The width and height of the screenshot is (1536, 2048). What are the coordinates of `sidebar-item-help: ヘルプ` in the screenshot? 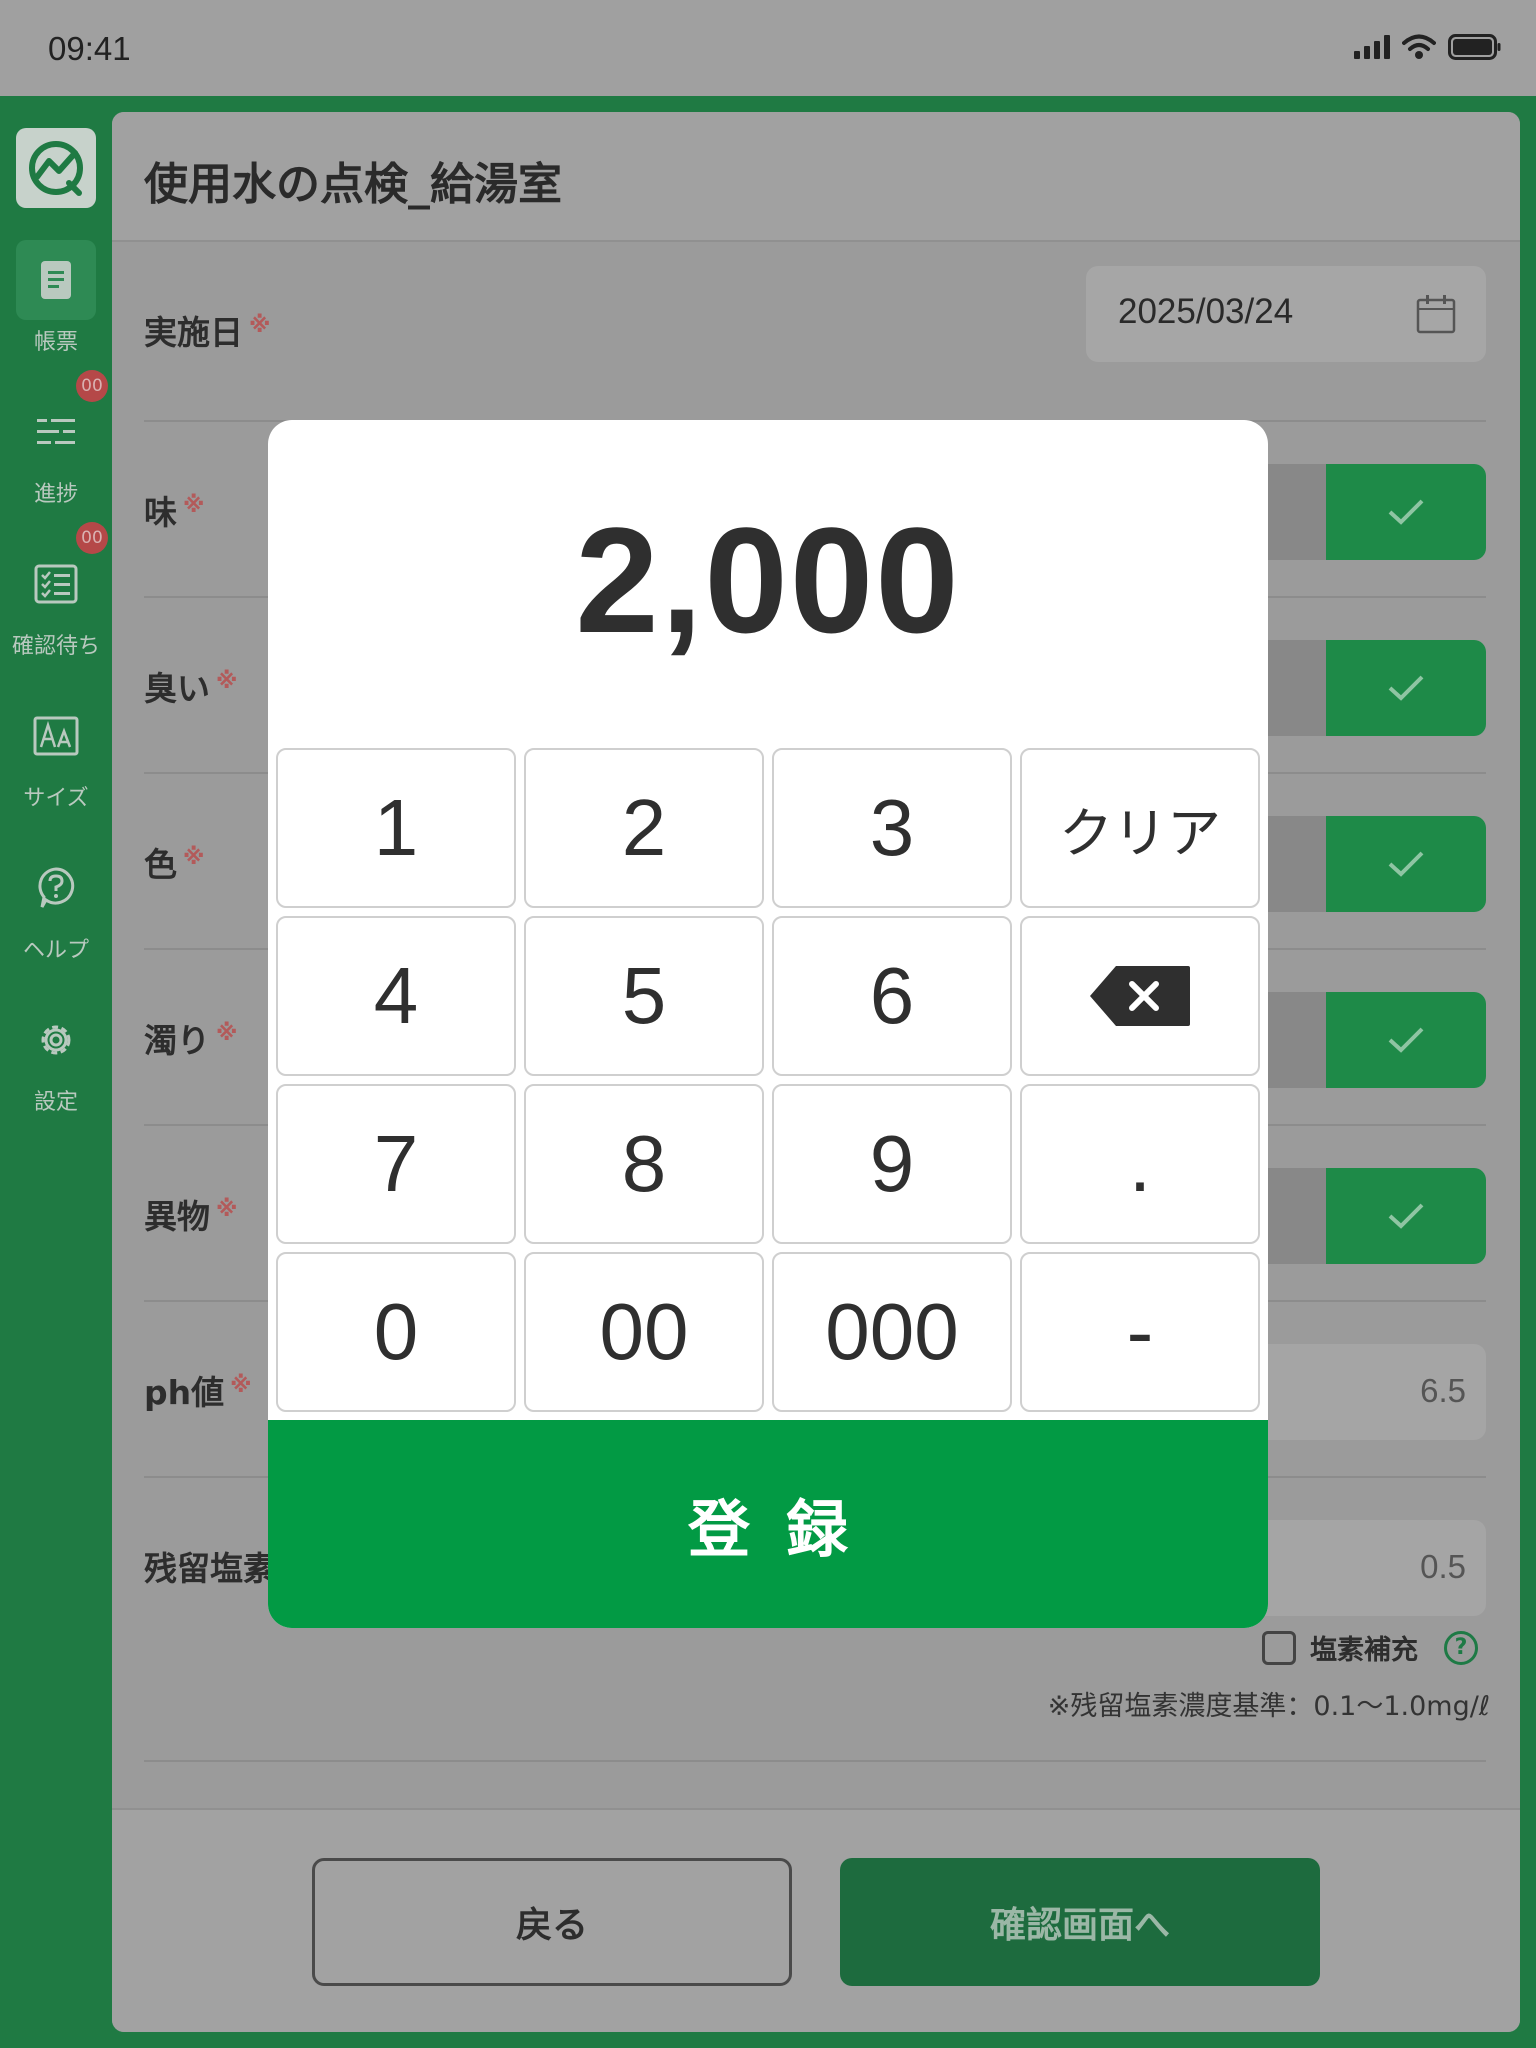 It's located at (56, 913).